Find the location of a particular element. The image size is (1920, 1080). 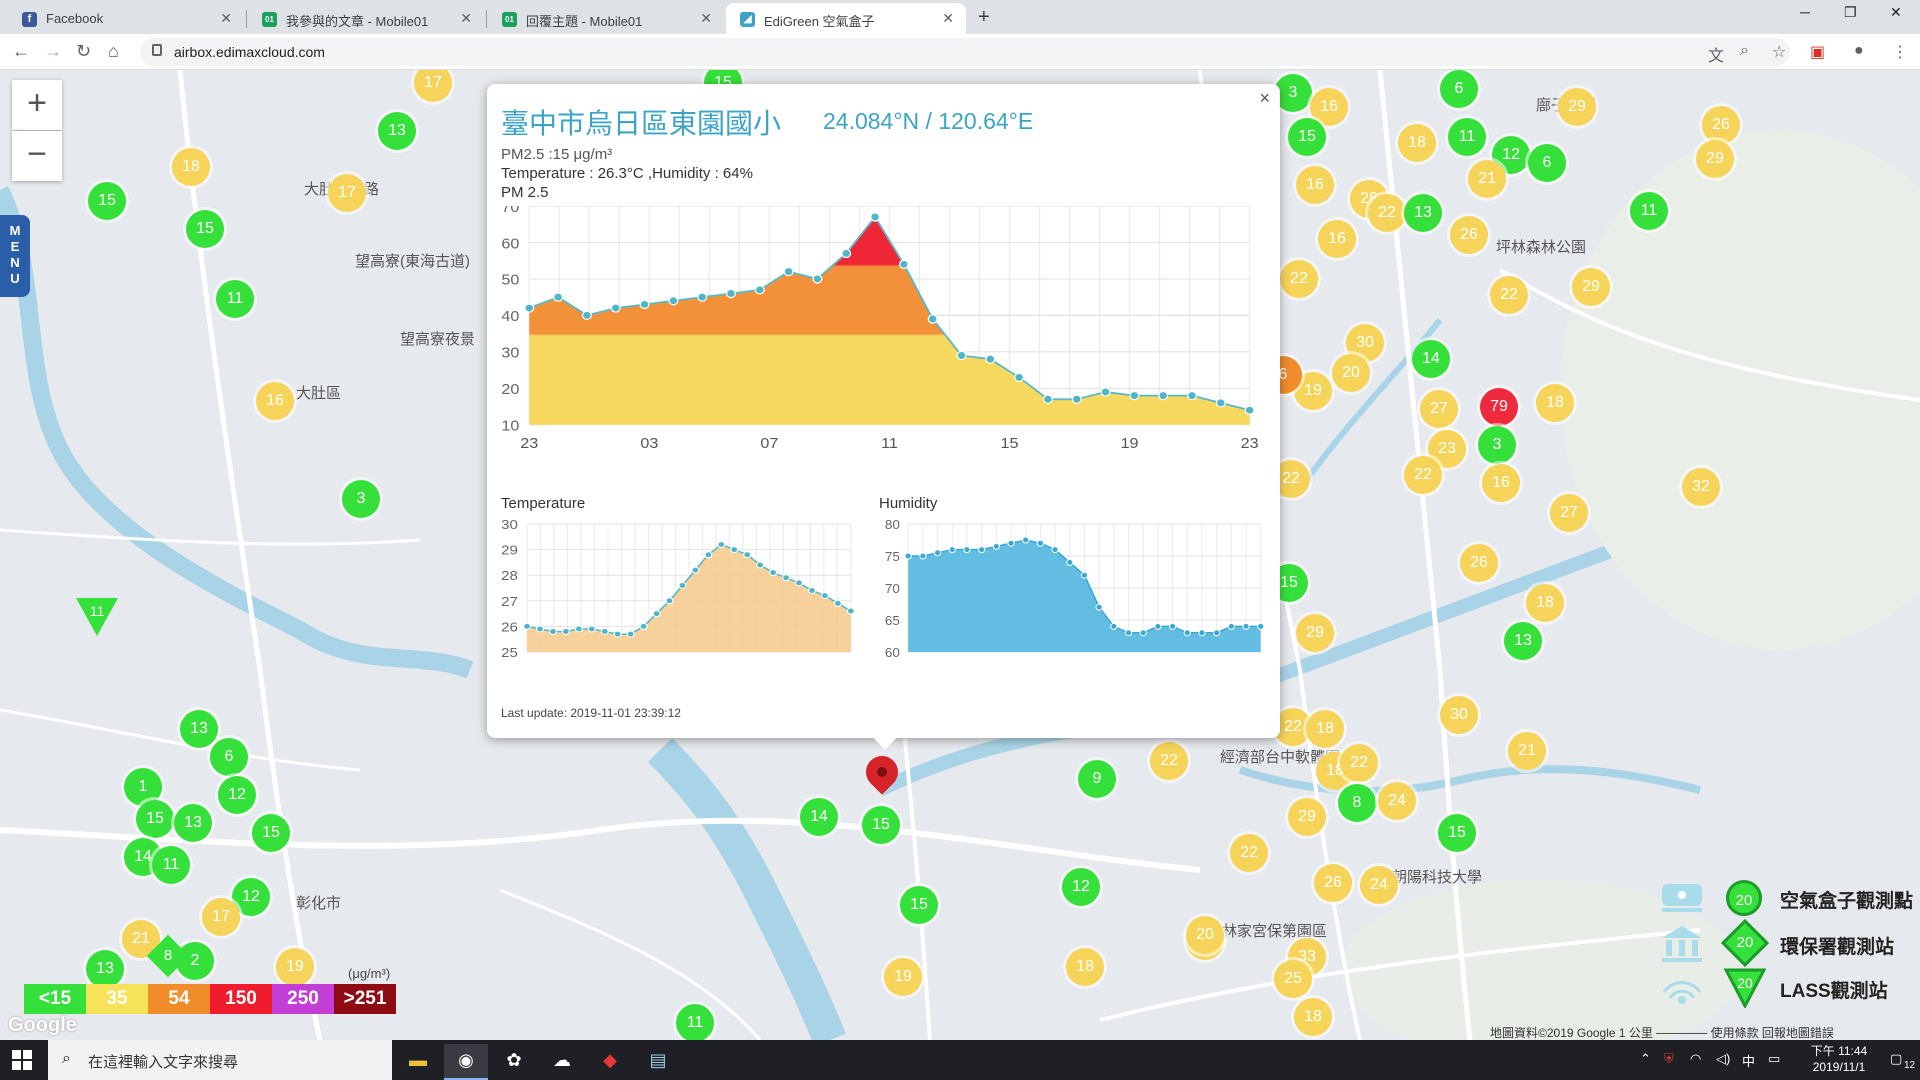

station-marker: 21 is located at coordinates (1527, 751).